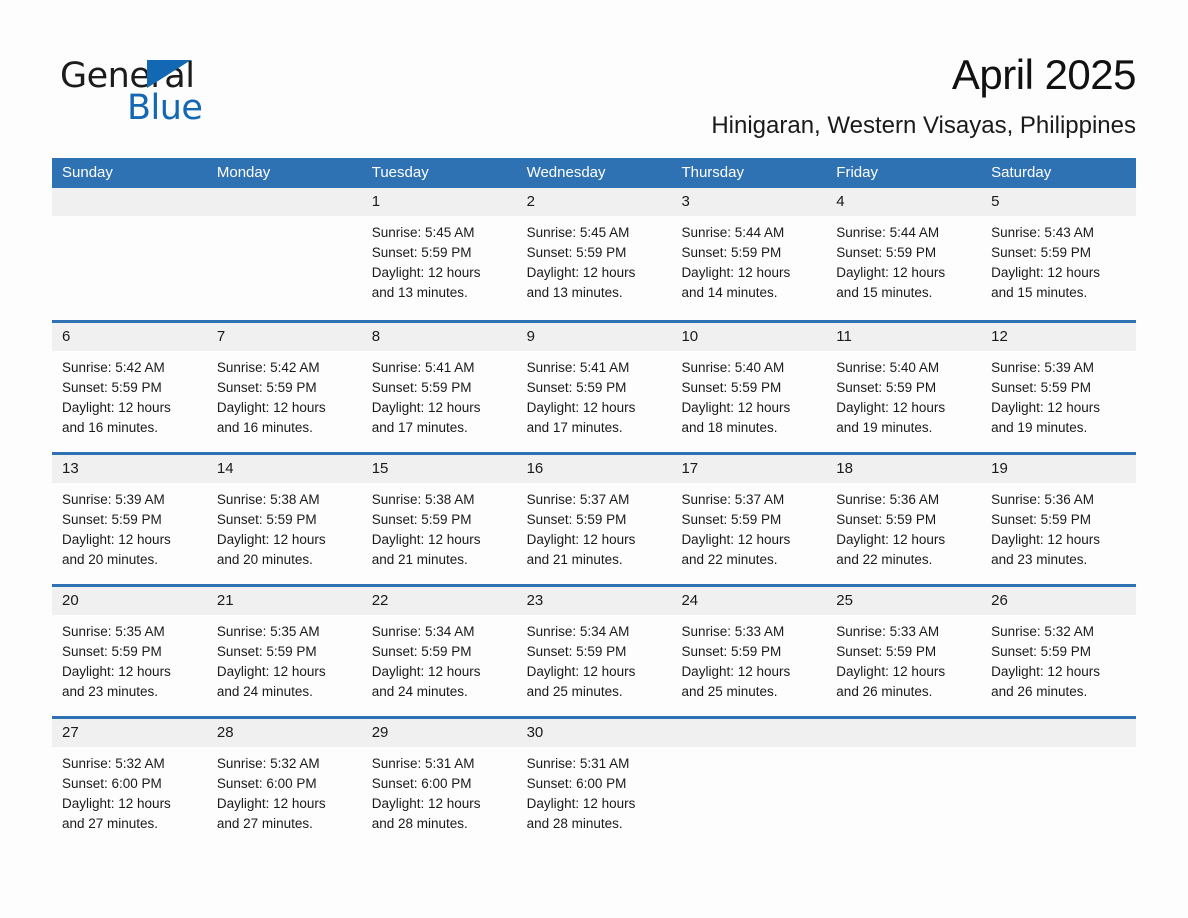 The width and height of the screenshot is (1188, 918). Describe the element at coordinates (748, 750) in the screenshot. I see `sun-info` at that location.